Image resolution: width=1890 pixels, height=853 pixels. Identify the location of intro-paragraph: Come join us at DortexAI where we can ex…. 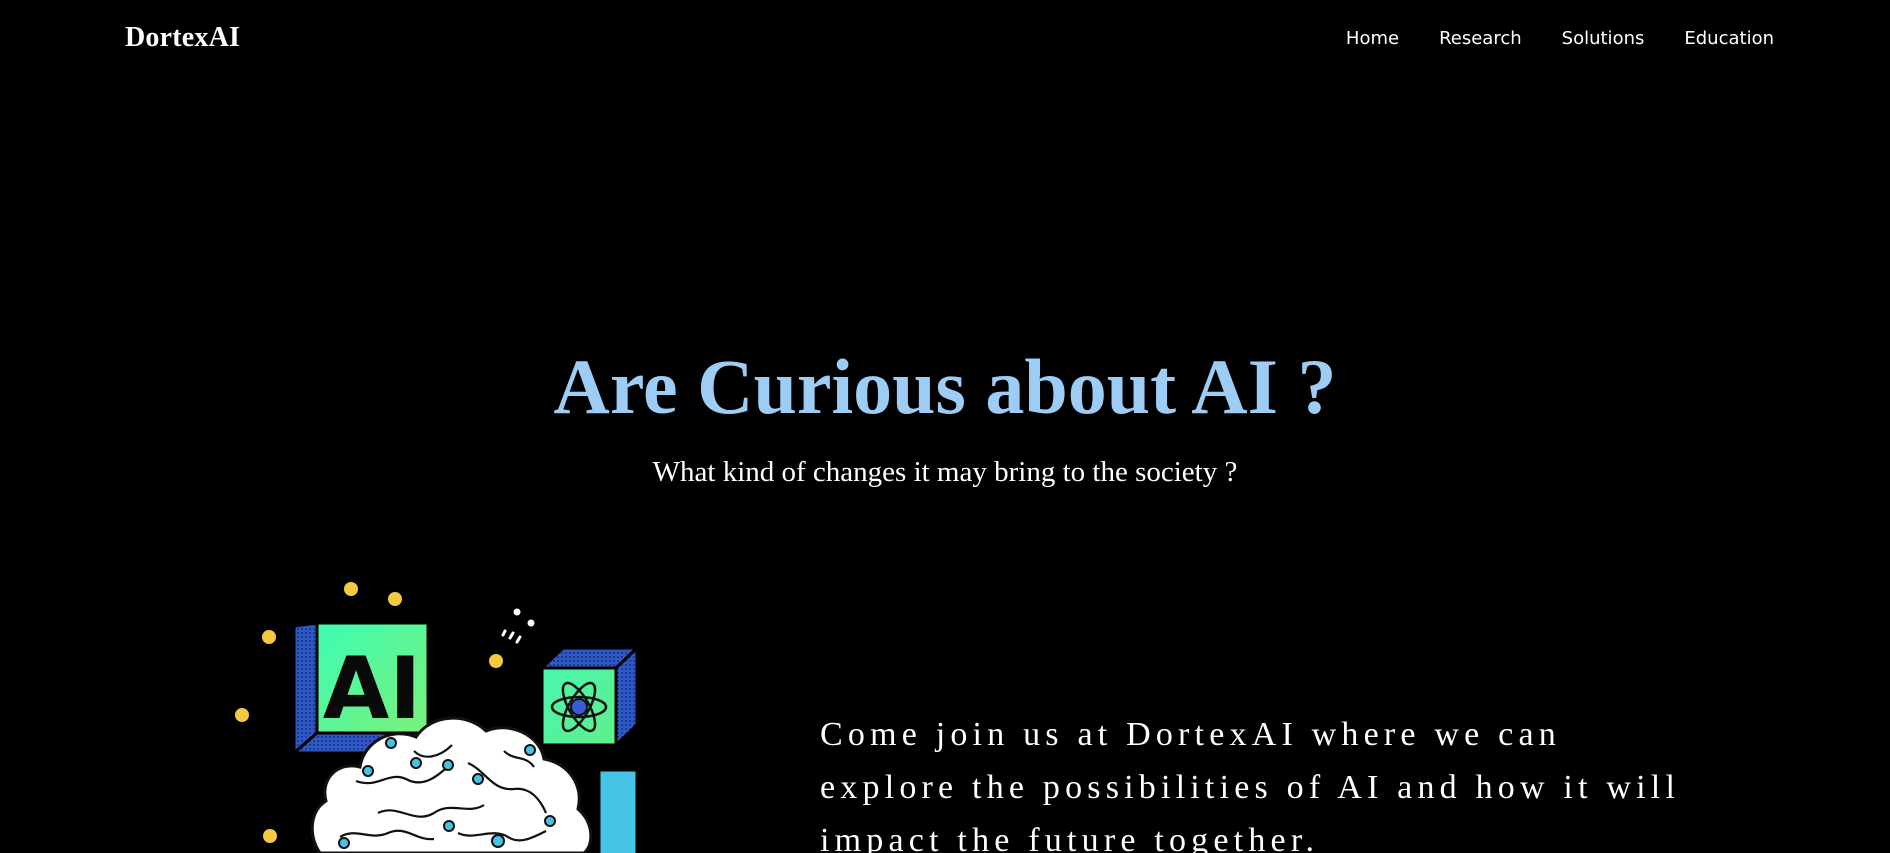
(1250, 784).